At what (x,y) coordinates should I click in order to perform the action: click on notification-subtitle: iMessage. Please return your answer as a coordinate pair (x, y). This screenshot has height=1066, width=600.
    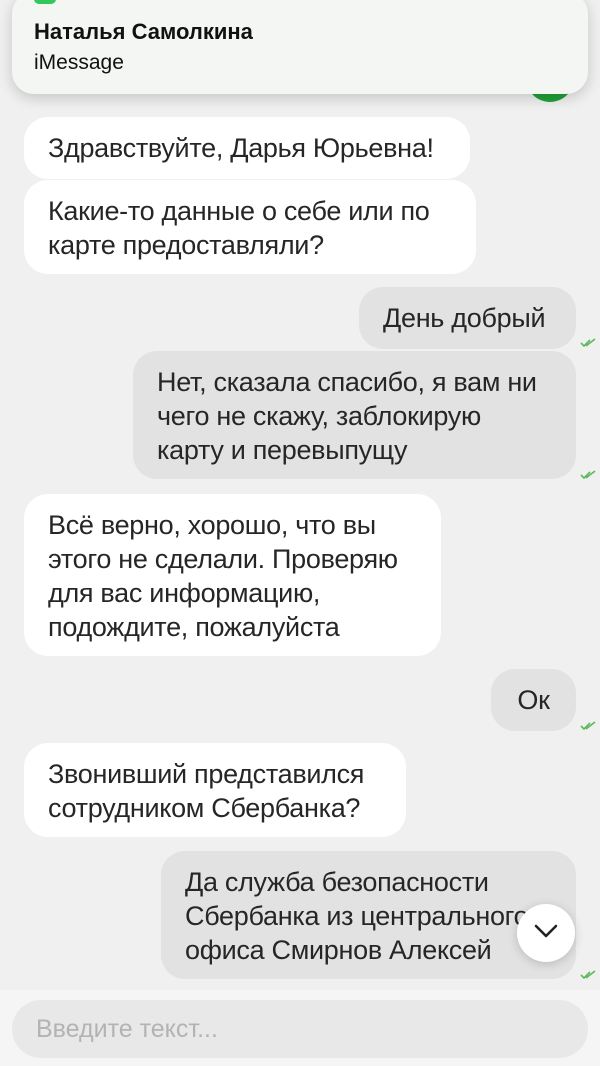
    Looking at the image, I should click on (79, 62).